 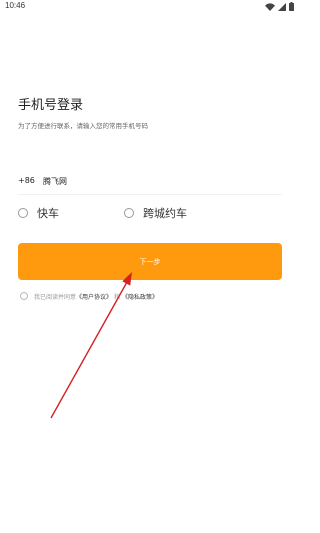 I want to click on radio-option-intercity: 跨城约车, so click(x=155, y=213).